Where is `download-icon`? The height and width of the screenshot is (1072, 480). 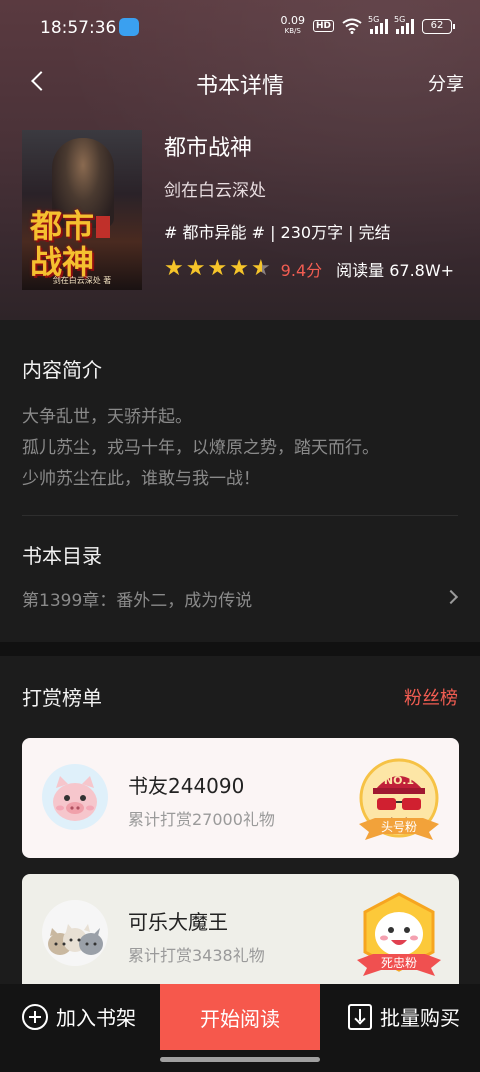
download-icon is located at coordinates (360, 1016).